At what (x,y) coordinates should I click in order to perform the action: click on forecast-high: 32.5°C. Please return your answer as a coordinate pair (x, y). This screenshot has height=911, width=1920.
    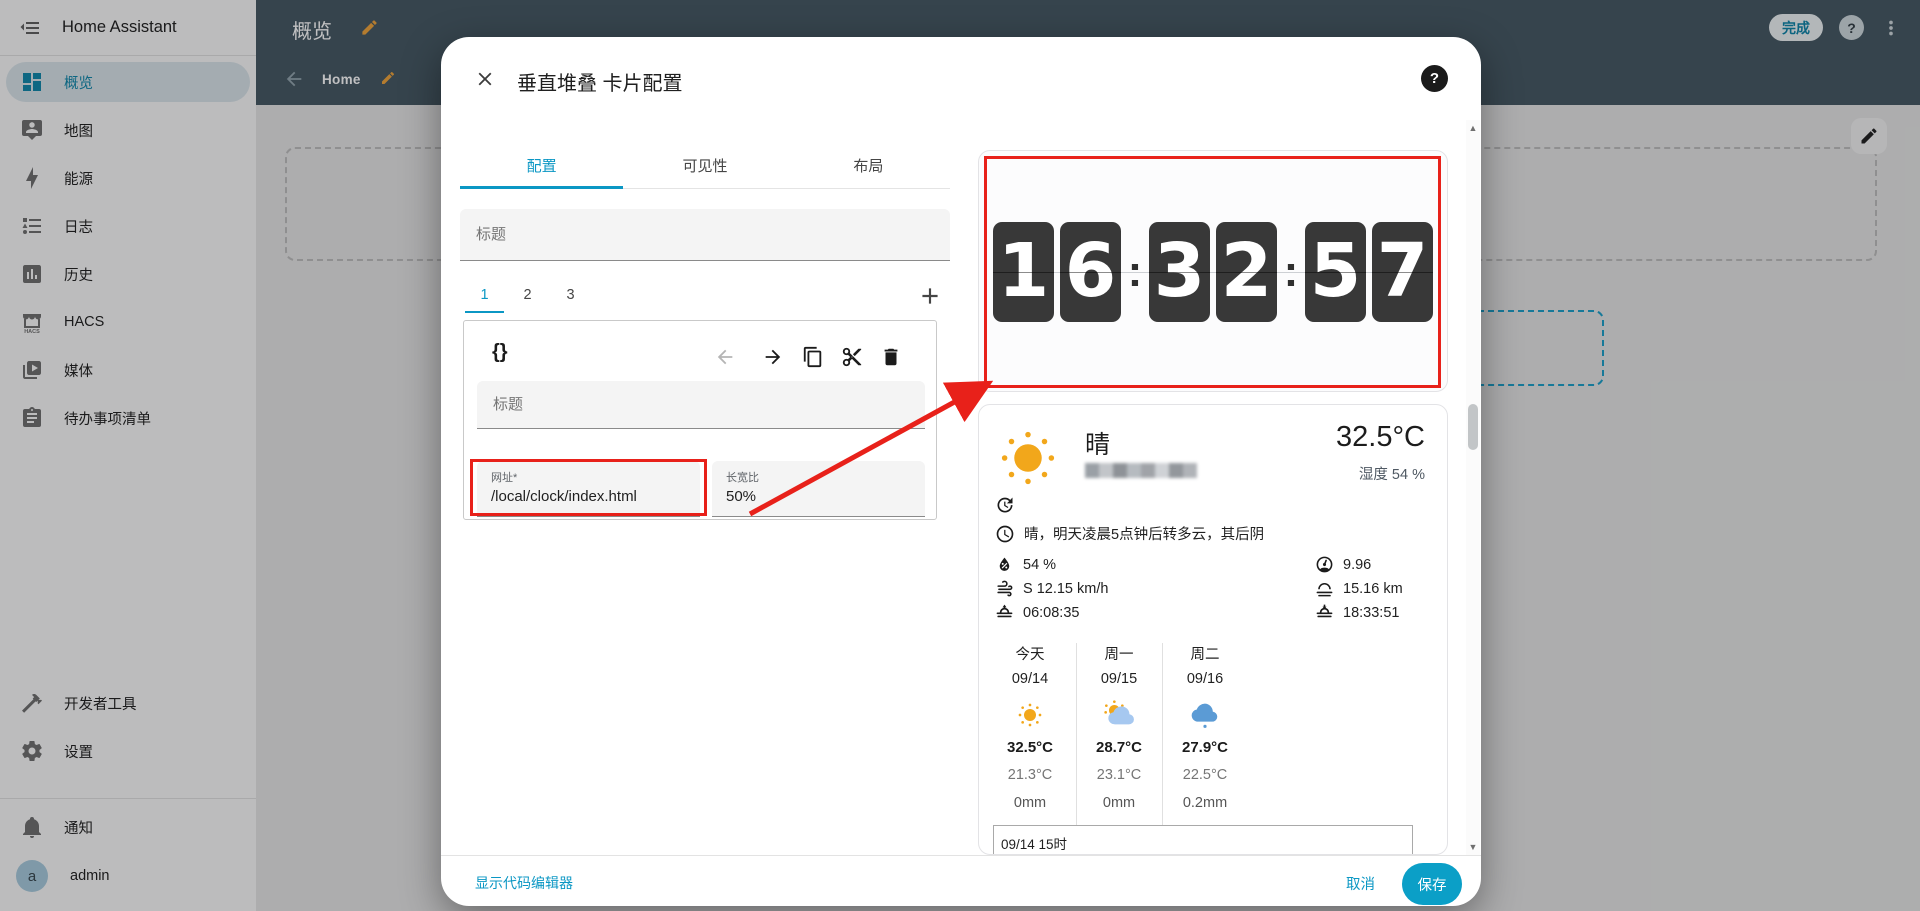
    Looking at the image, I should click on (1030, 747).